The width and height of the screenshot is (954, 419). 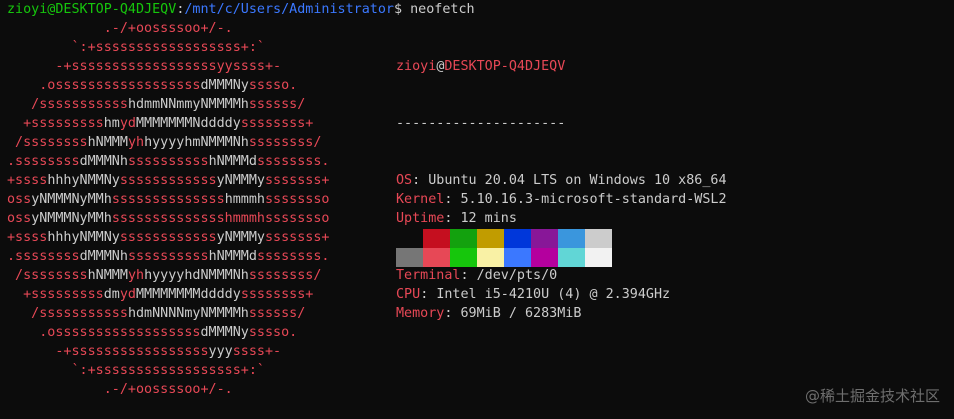 What do you see at coordinates (168, 237) in the screenshot?
I see `logo-segment: ssssssssssss` at bounding box center [168, 237].